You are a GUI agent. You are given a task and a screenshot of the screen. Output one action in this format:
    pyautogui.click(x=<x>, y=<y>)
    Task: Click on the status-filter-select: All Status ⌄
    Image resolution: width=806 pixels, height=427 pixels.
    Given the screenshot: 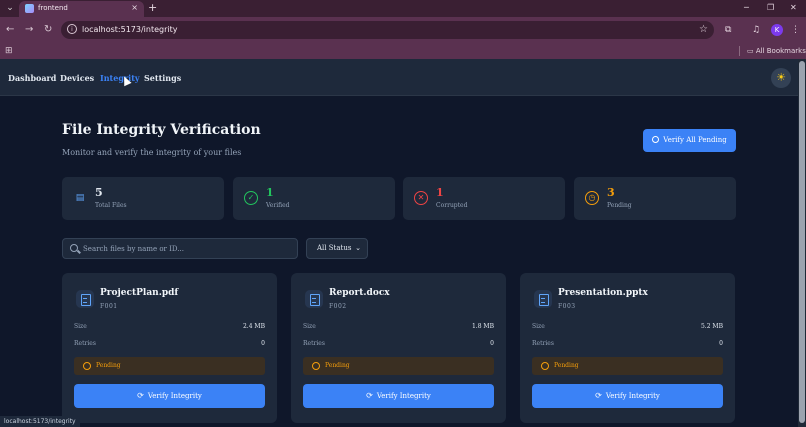 What is the action you would take?
    pyautogui.click(x=337, y=248)
    